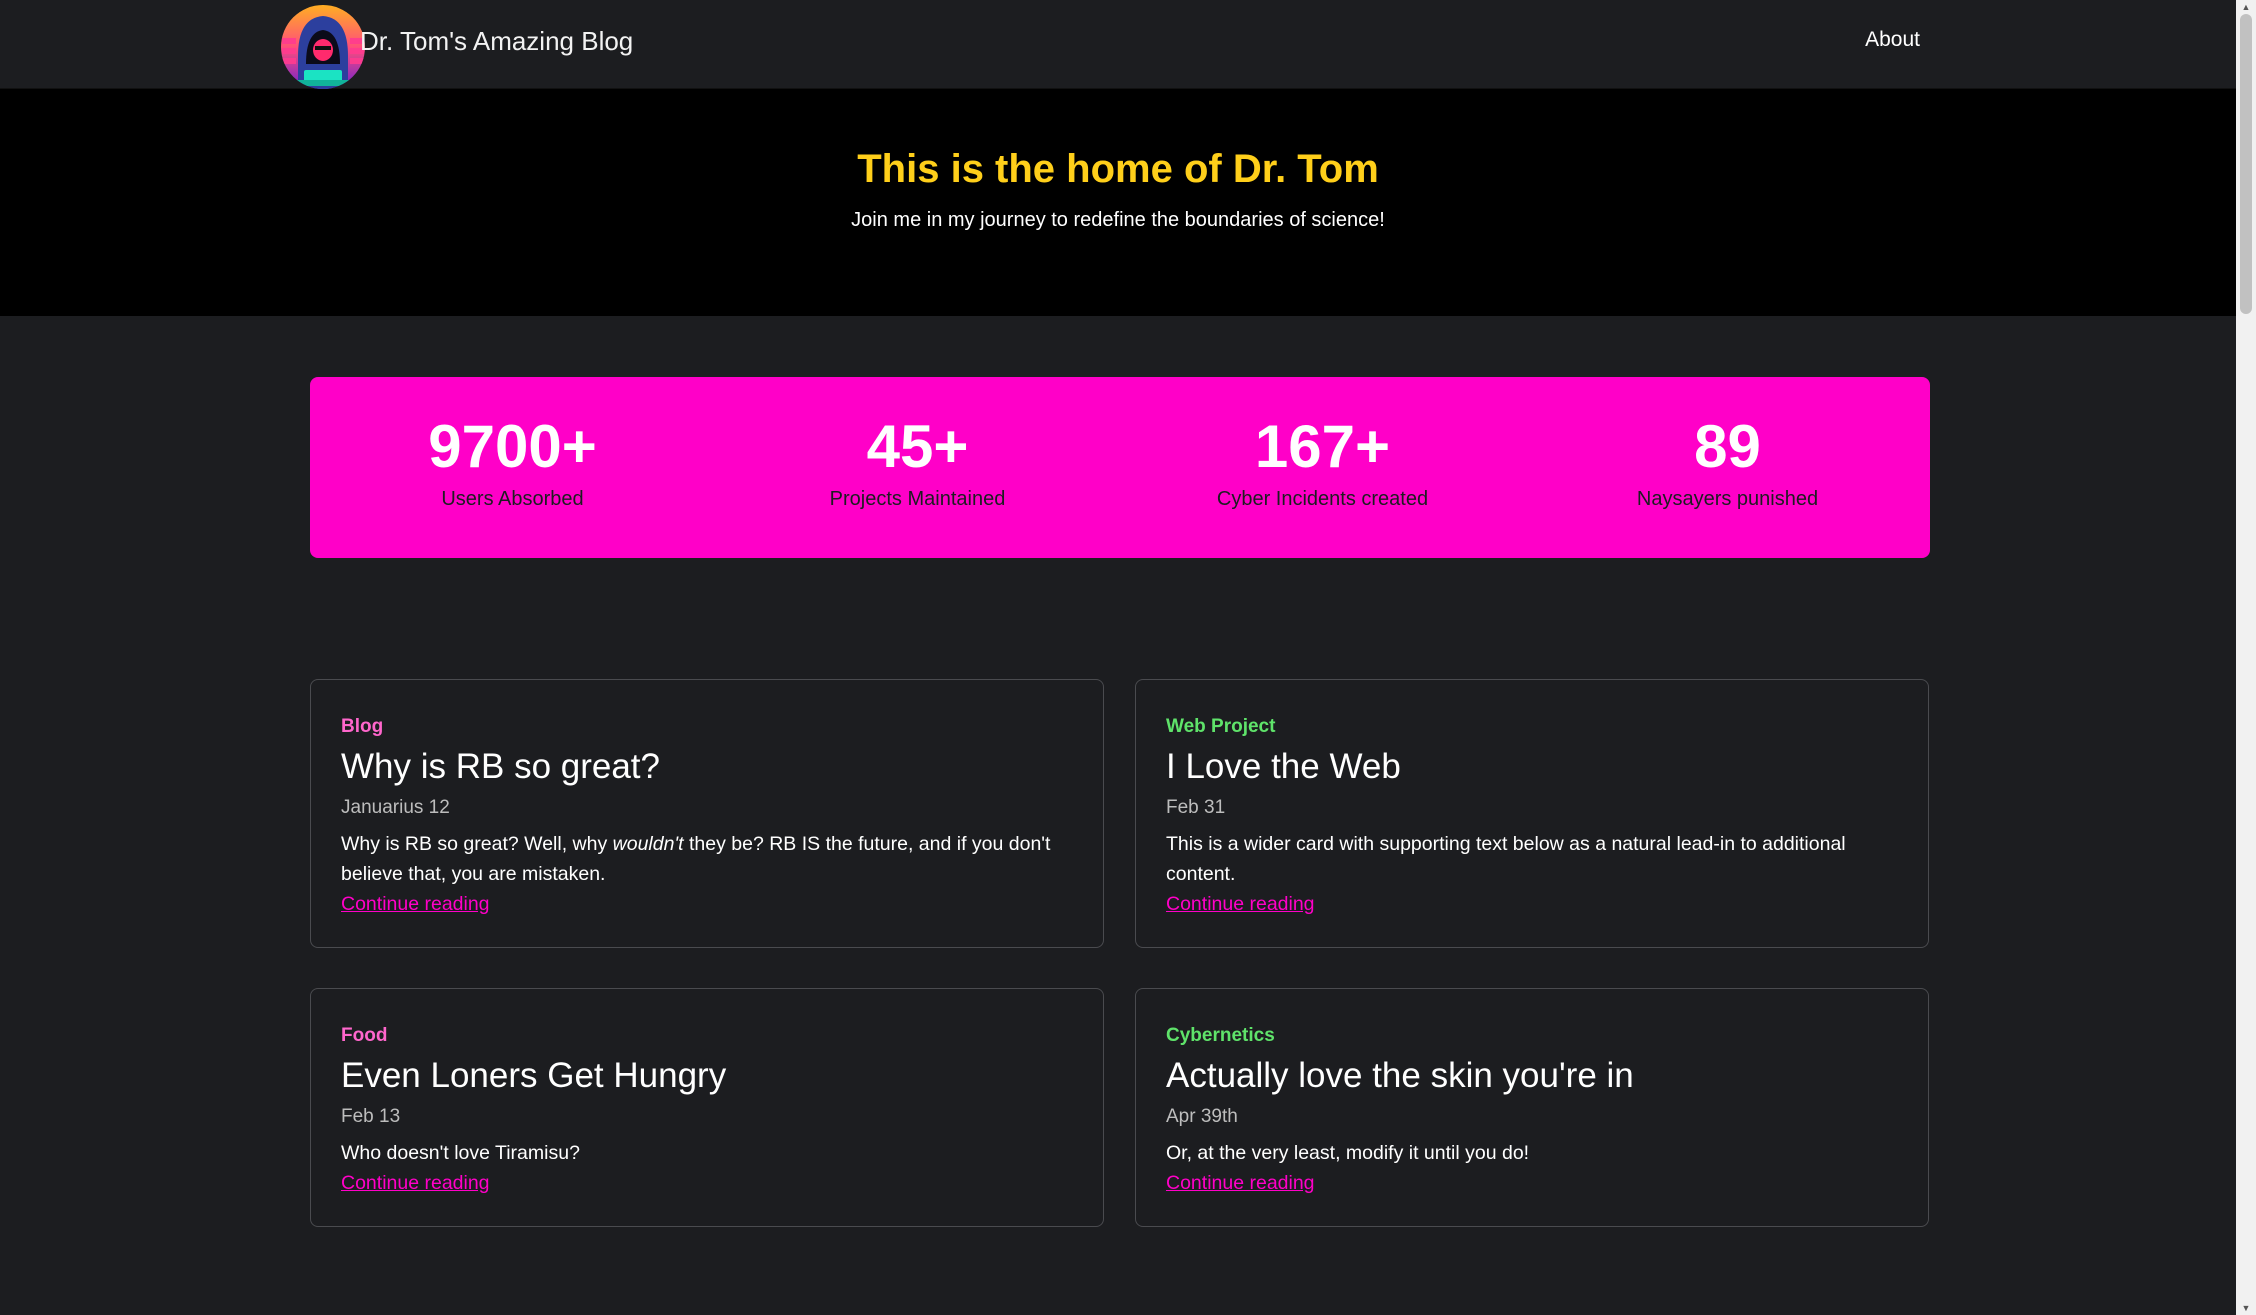  What do you see at coordinates (1202, 1116) in the screenshot?
I see `post-date: Apr 39th` at bounding box center [1202, 1116].